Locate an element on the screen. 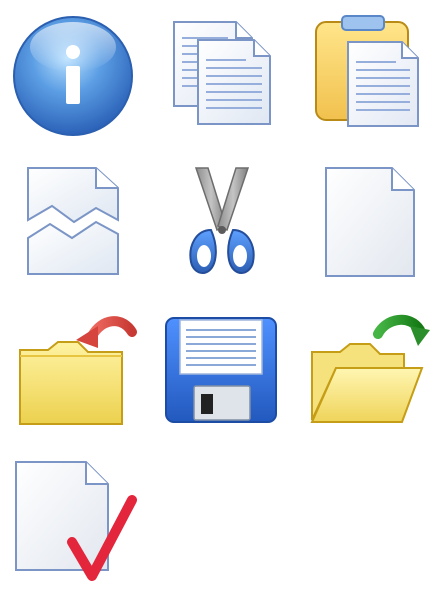 The height and width of the screenshot is (592, 444). broken-document-icon is located at coordinates (74, 222).